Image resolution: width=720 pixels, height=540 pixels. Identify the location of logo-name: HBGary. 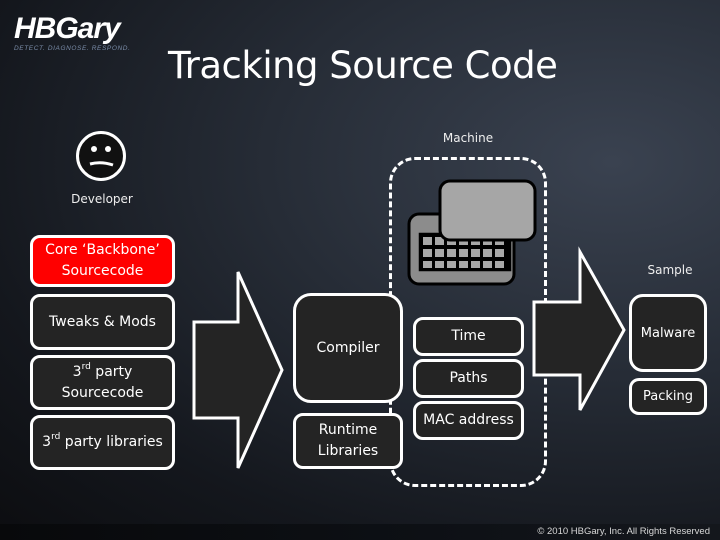
(67, 28).